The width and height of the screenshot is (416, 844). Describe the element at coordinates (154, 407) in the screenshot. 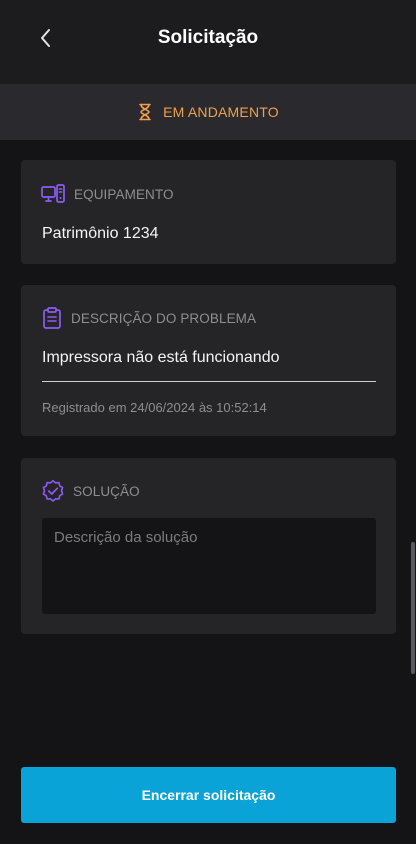

I see `registered-timestamp: Registrado em 24/06/2024 às 10:52:14` at that location.